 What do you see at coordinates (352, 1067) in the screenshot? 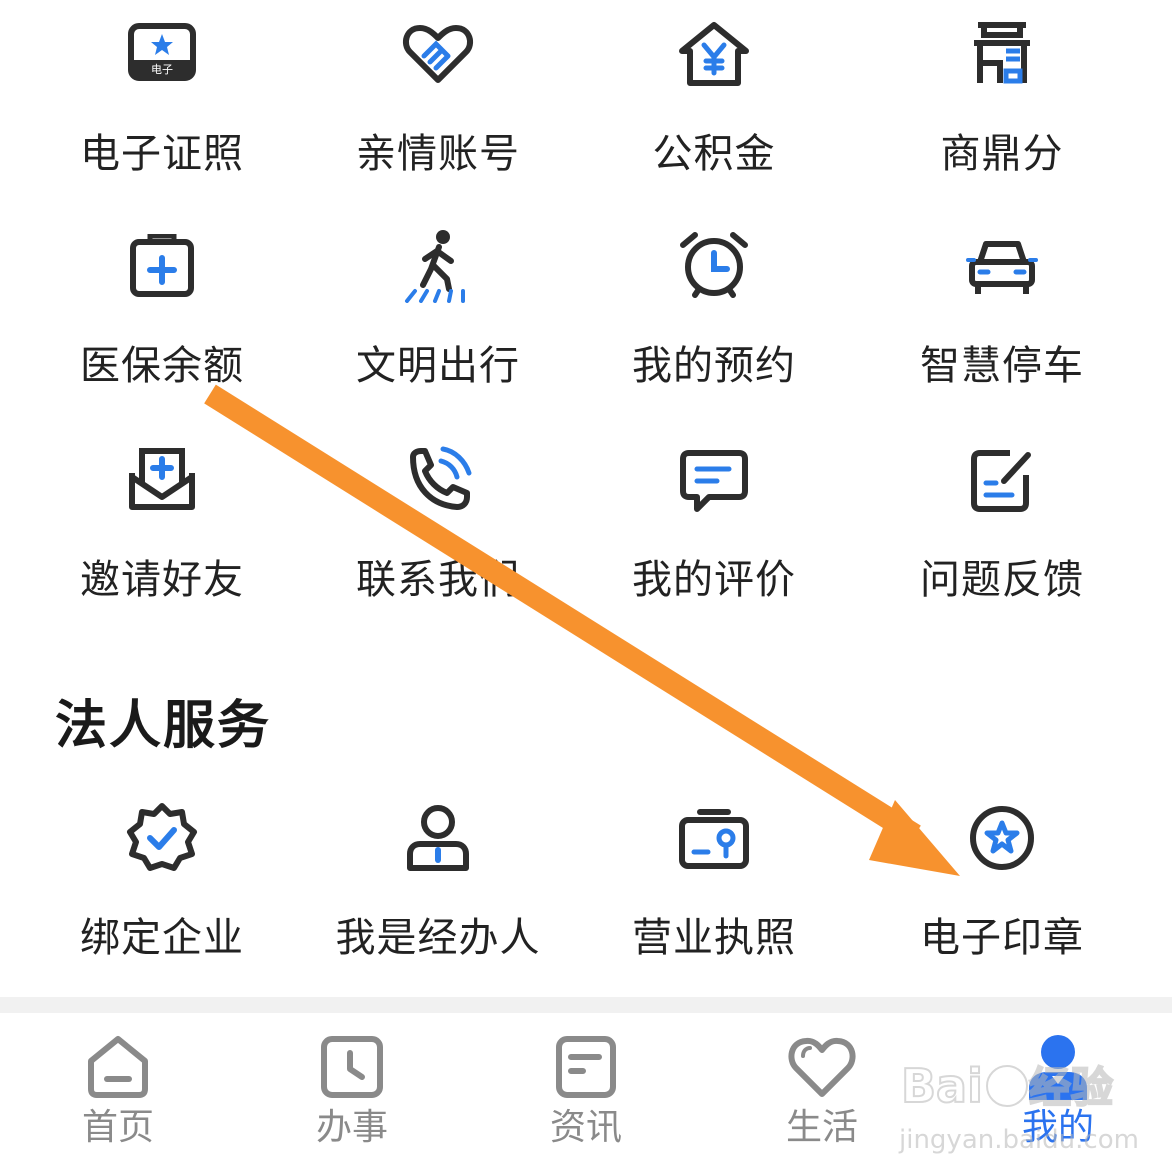
I see `clock-square-icon` at bounding box center [352, 1067].